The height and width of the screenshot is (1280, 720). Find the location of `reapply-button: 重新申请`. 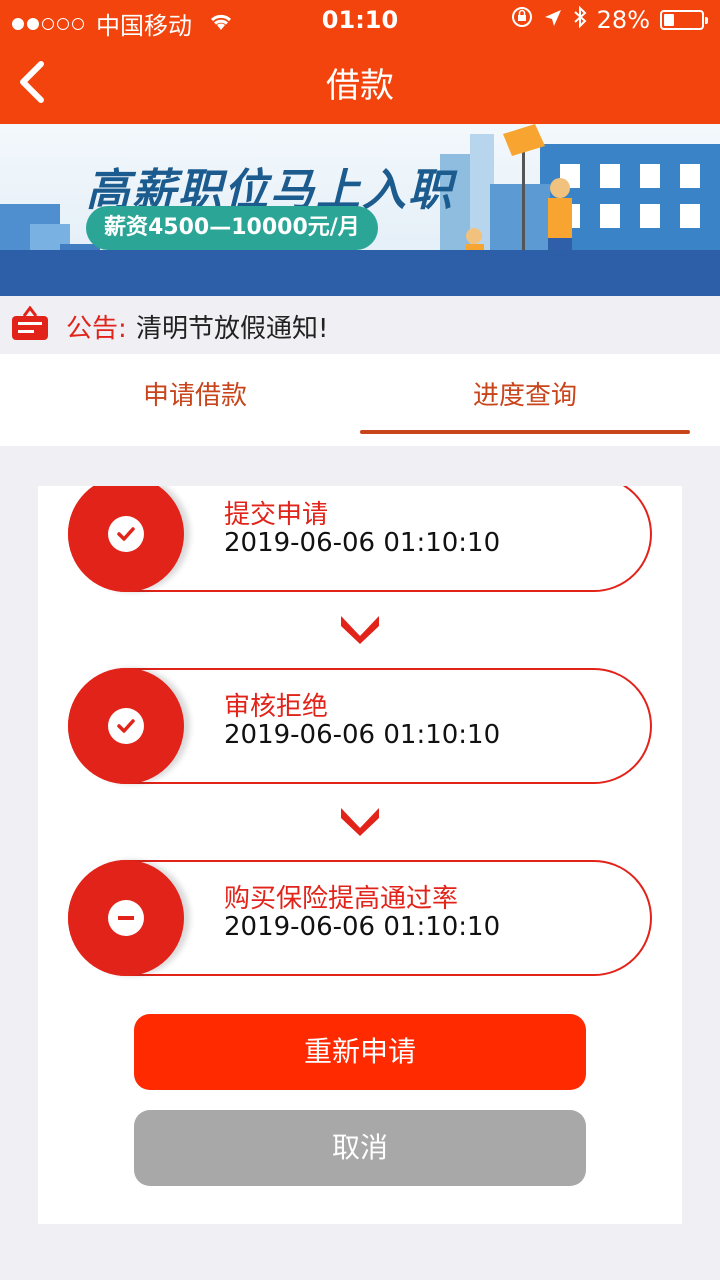

reapply-button: 重新申请 is located at coordinates (360, 1052).